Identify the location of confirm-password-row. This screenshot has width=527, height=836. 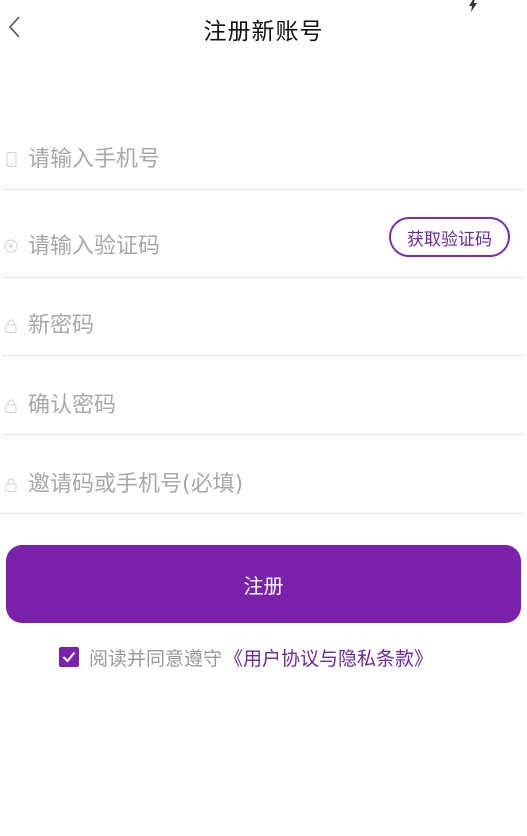
(263, 396).